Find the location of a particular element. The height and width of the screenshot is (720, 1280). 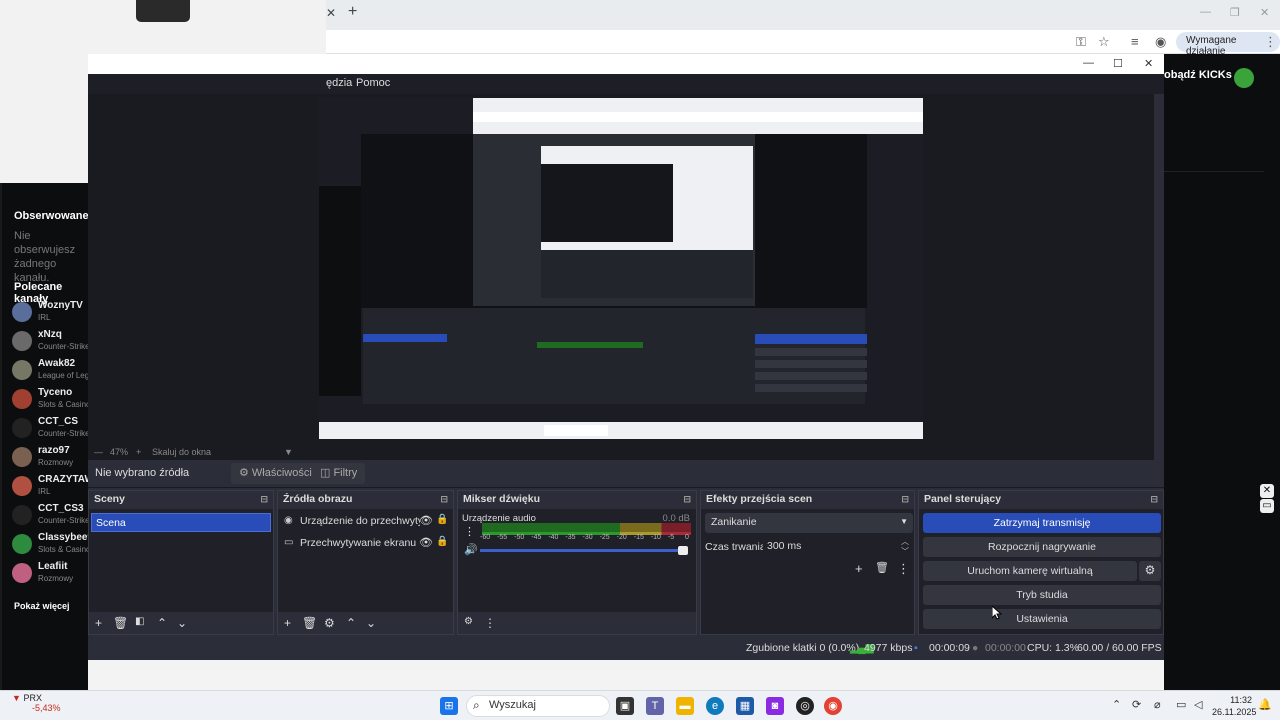

zoom-out-button: — is located at coordinates (98, 452).